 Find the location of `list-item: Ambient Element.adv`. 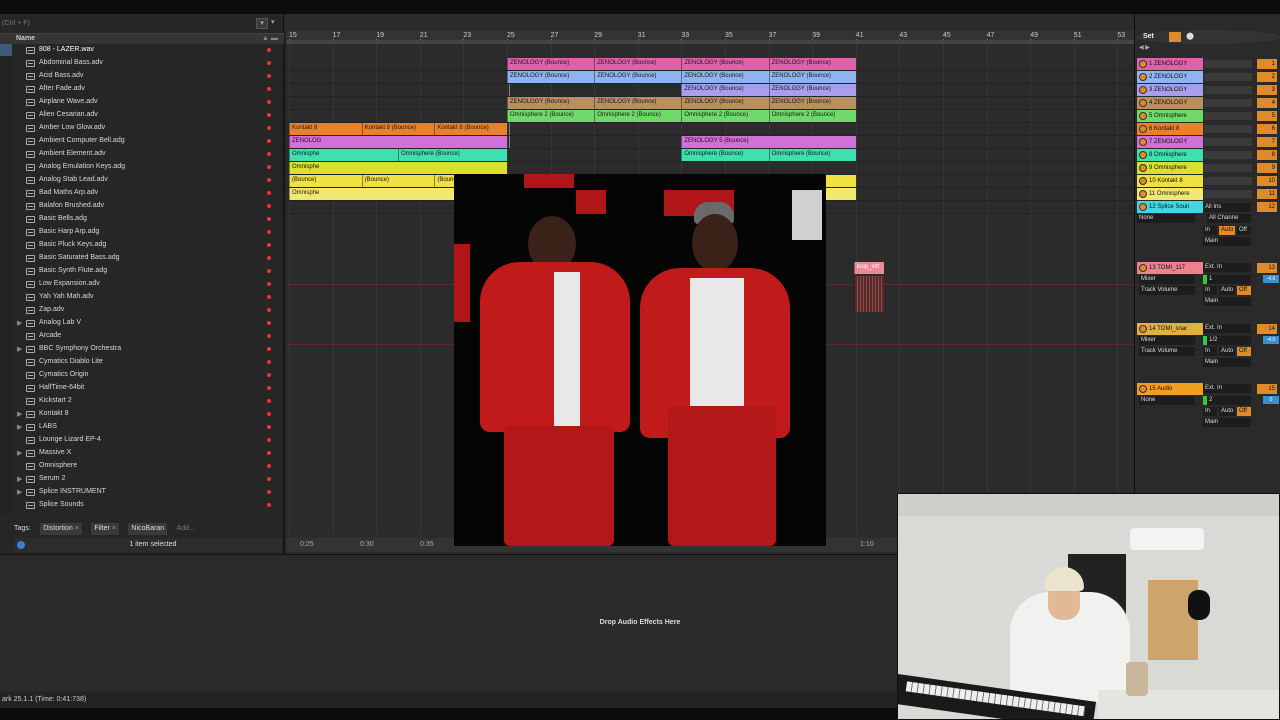

list-item: Ambient Element.adv is located at coordinates (148, 154).